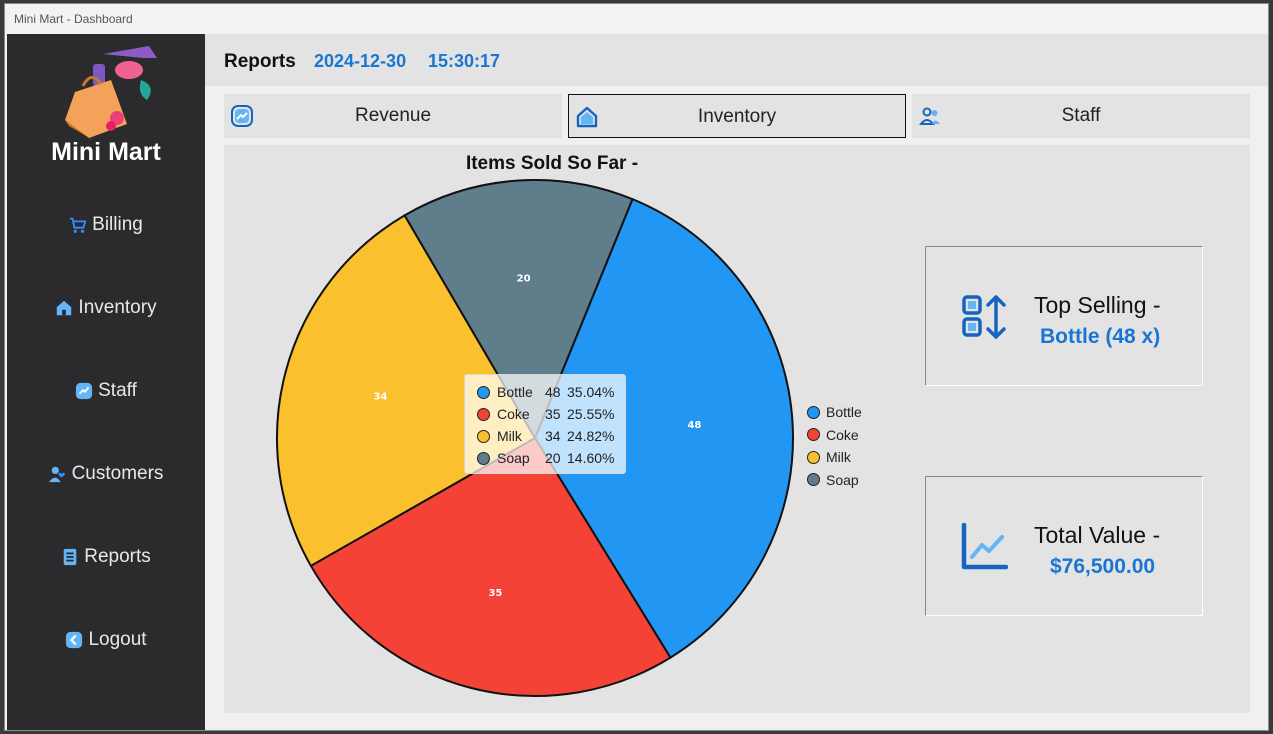 The width and height of the screenshot is (1273, 734). What do you see at coordinates (64, 308) in the screenshot?
I see `home-icon` at bounding box center [64, 308].